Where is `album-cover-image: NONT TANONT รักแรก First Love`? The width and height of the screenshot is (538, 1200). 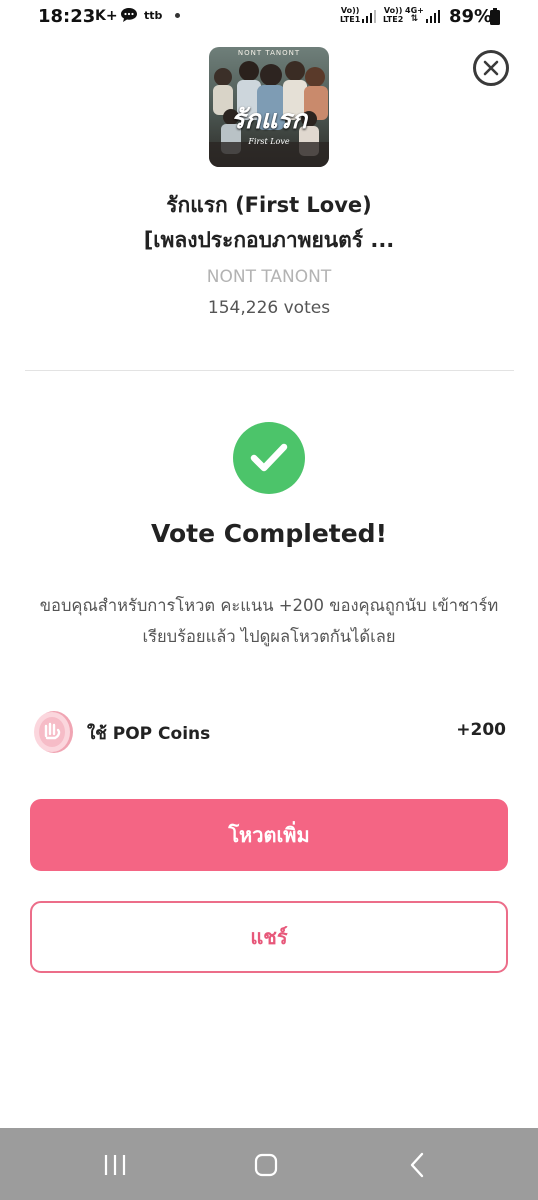
album-cover-image: NONT TANONT รักแรก First Love is located at coordinates (269, 107).